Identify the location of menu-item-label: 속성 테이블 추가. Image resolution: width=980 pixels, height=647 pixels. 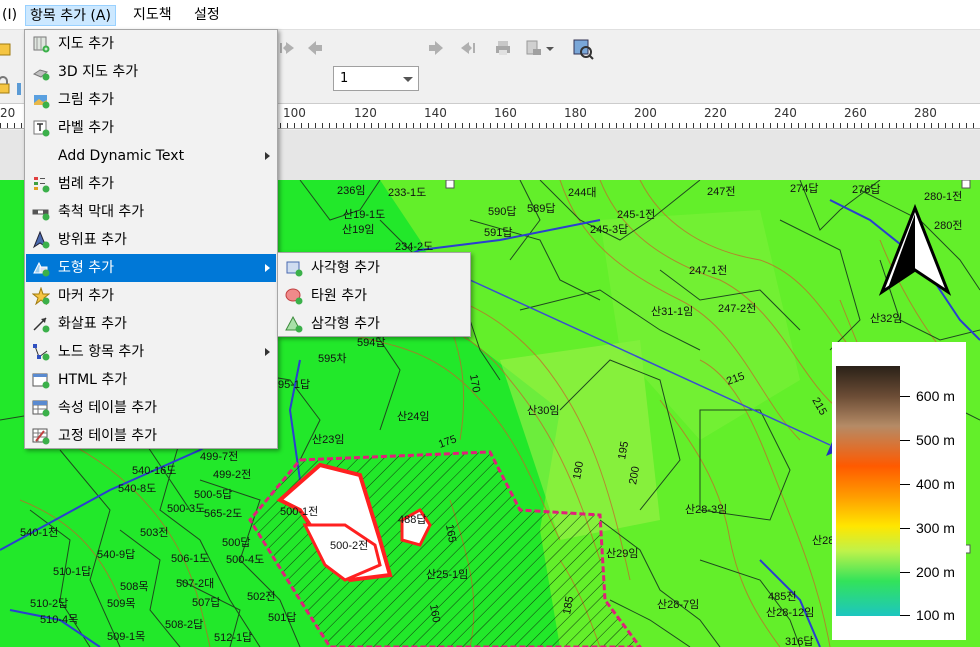
(108, 408).